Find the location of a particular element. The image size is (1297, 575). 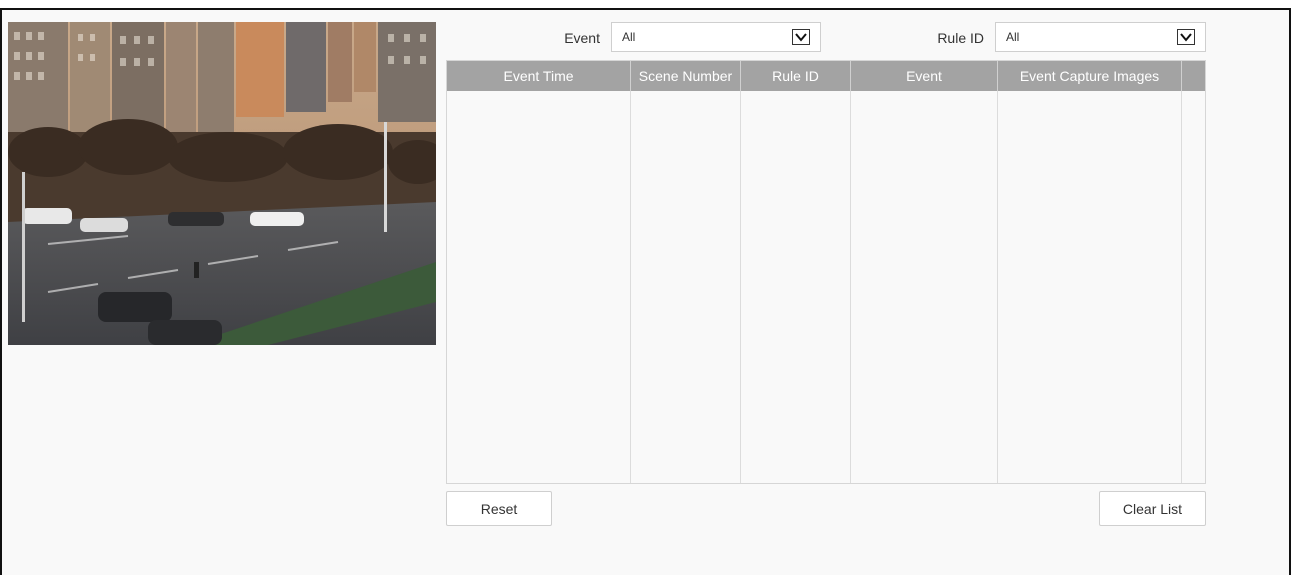

clear-list-button: Clear List is located at coordinates (1152, 508).